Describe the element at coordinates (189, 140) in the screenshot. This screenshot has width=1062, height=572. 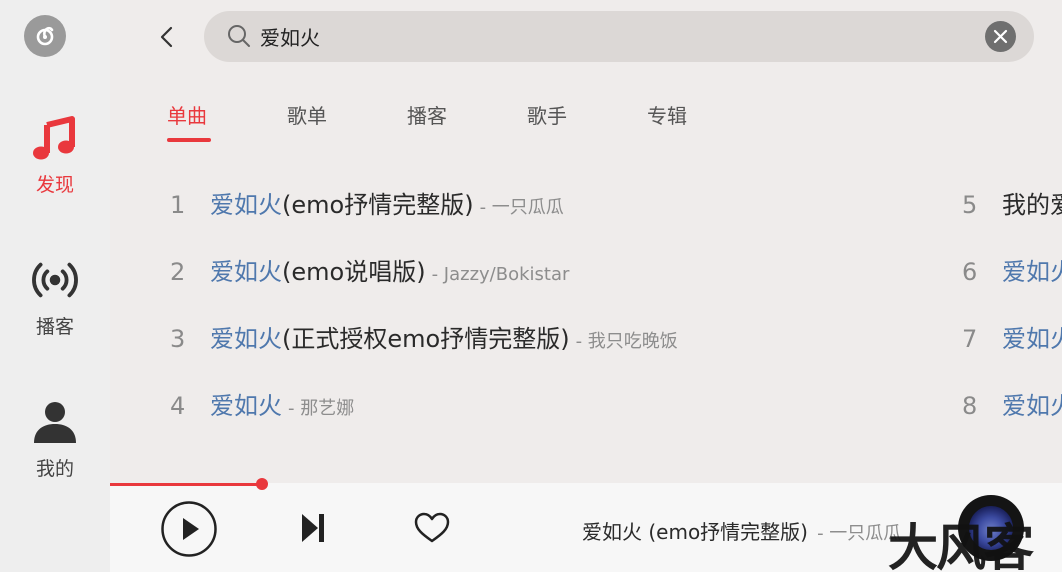
I see `active-tab-indicator` at that location.